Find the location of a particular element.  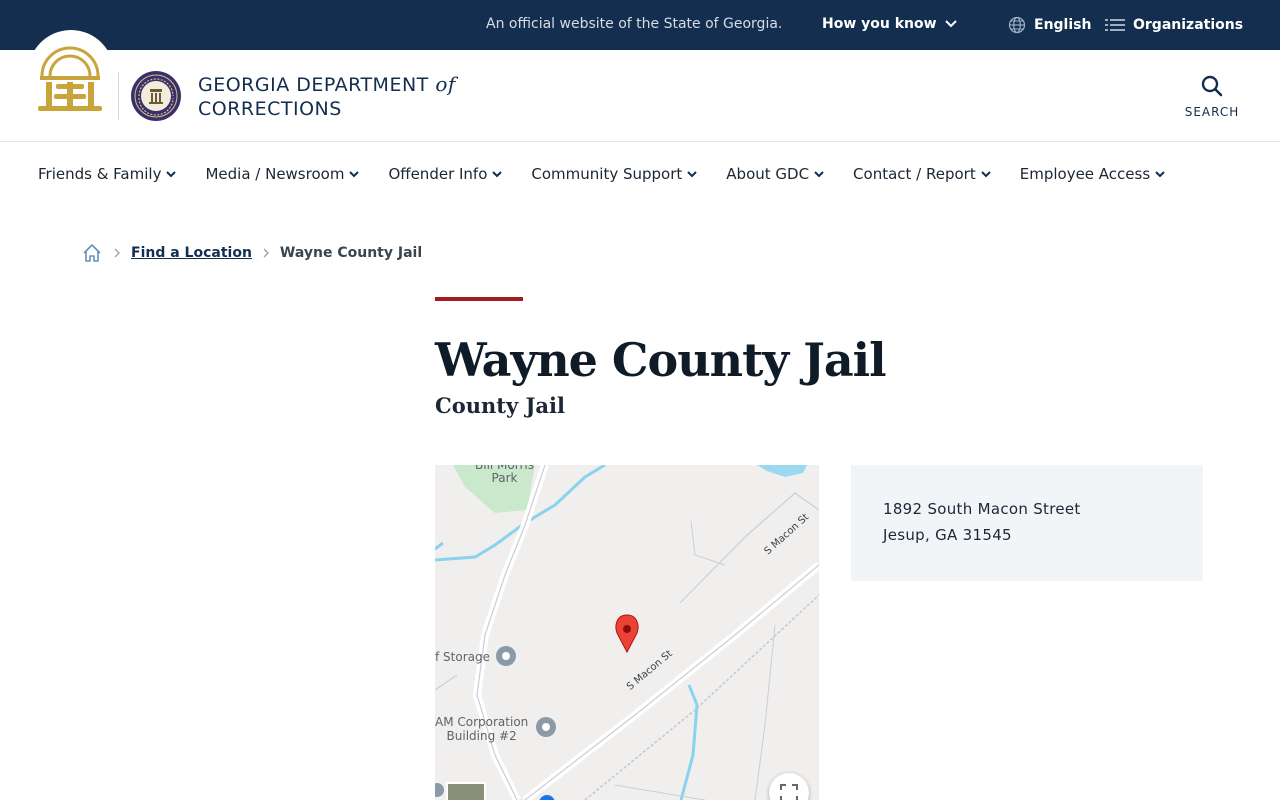

fullscreen-icon is located at coordinates (789, 792).